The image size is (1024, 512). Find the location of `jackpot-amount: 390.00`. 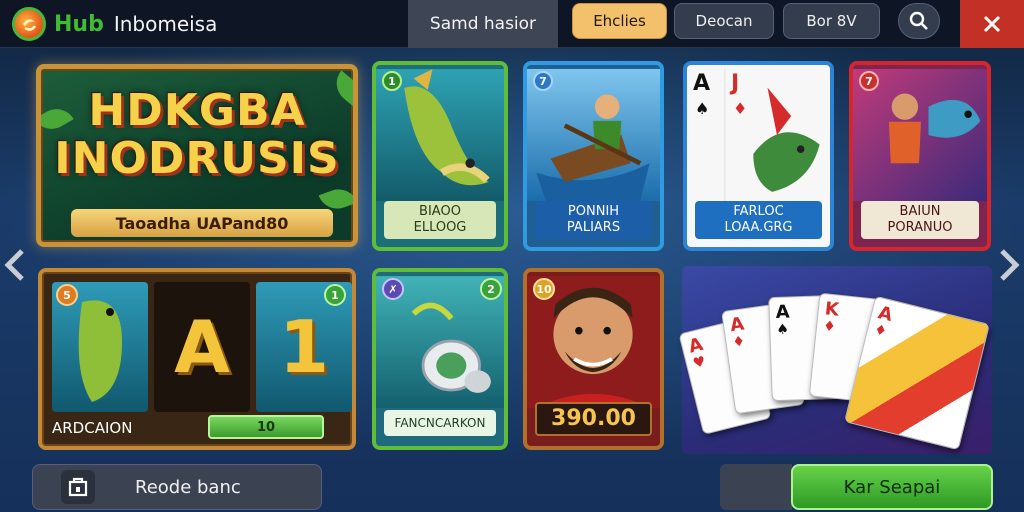

jackpot-amount: 390.00 is located at coordinates (593, 419).